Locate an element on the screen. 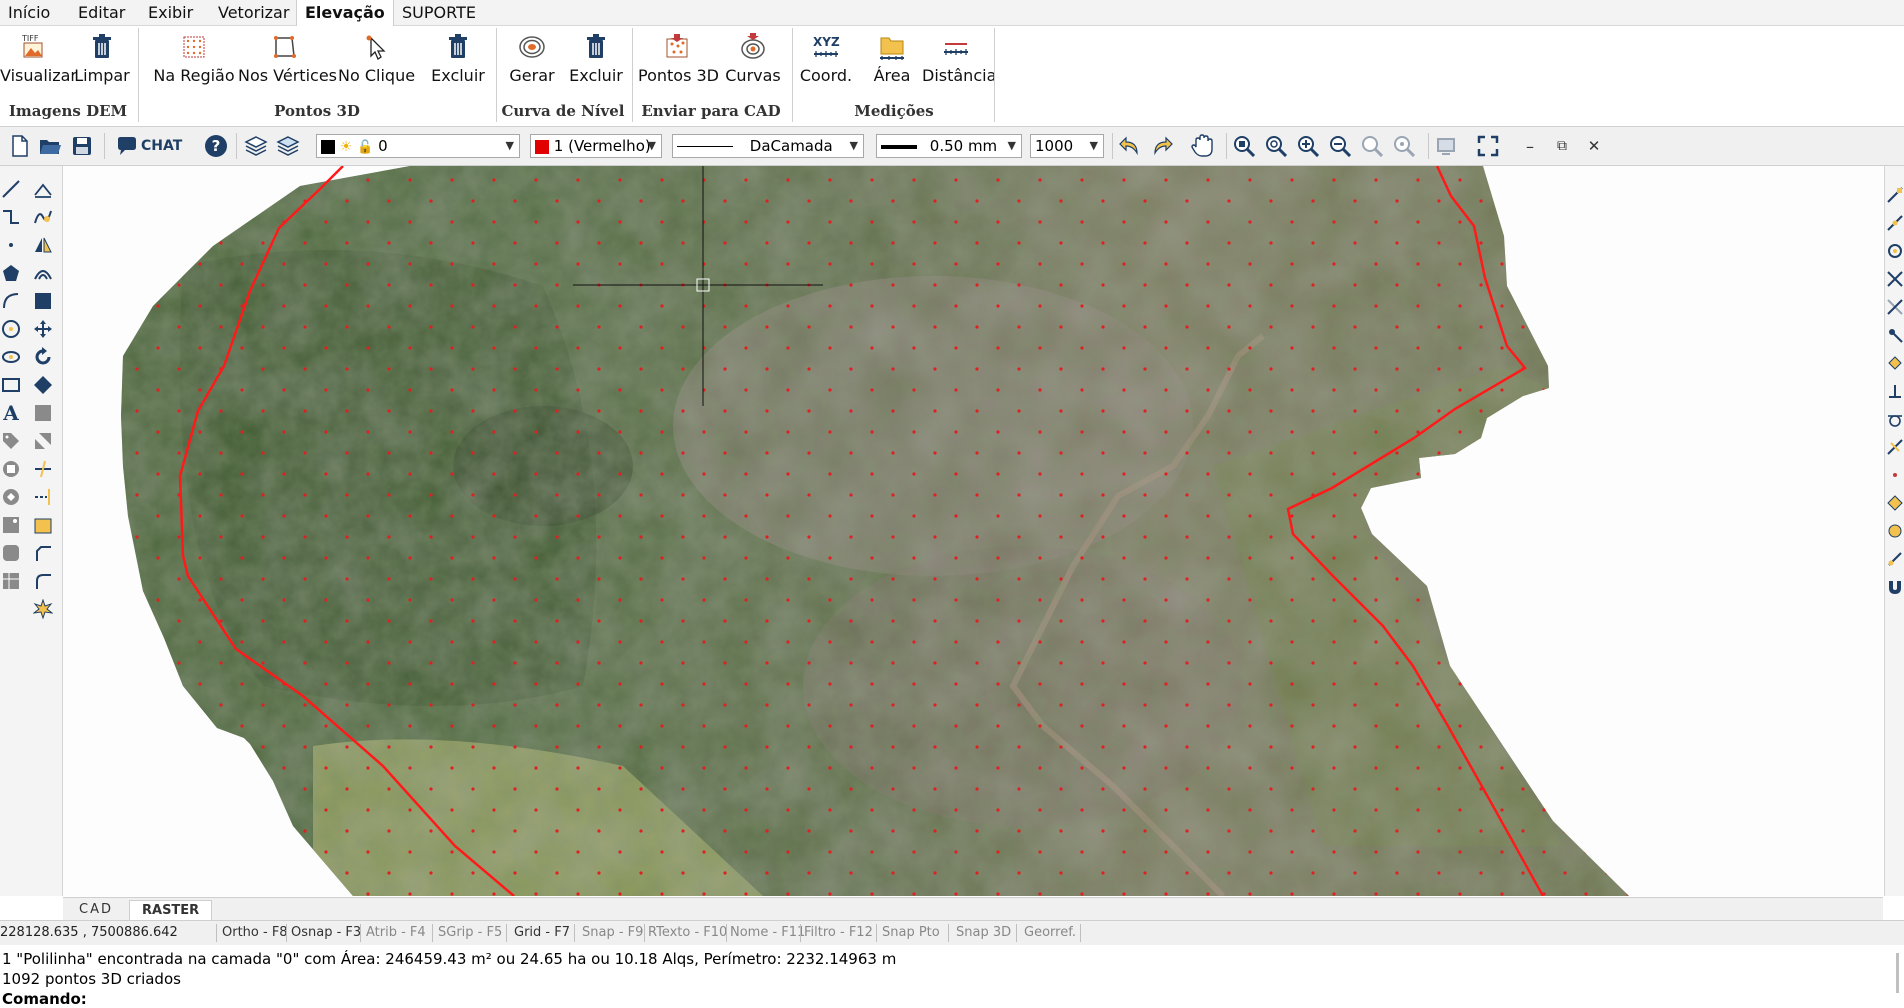  pan-button is located at coordinates (1202, 146).